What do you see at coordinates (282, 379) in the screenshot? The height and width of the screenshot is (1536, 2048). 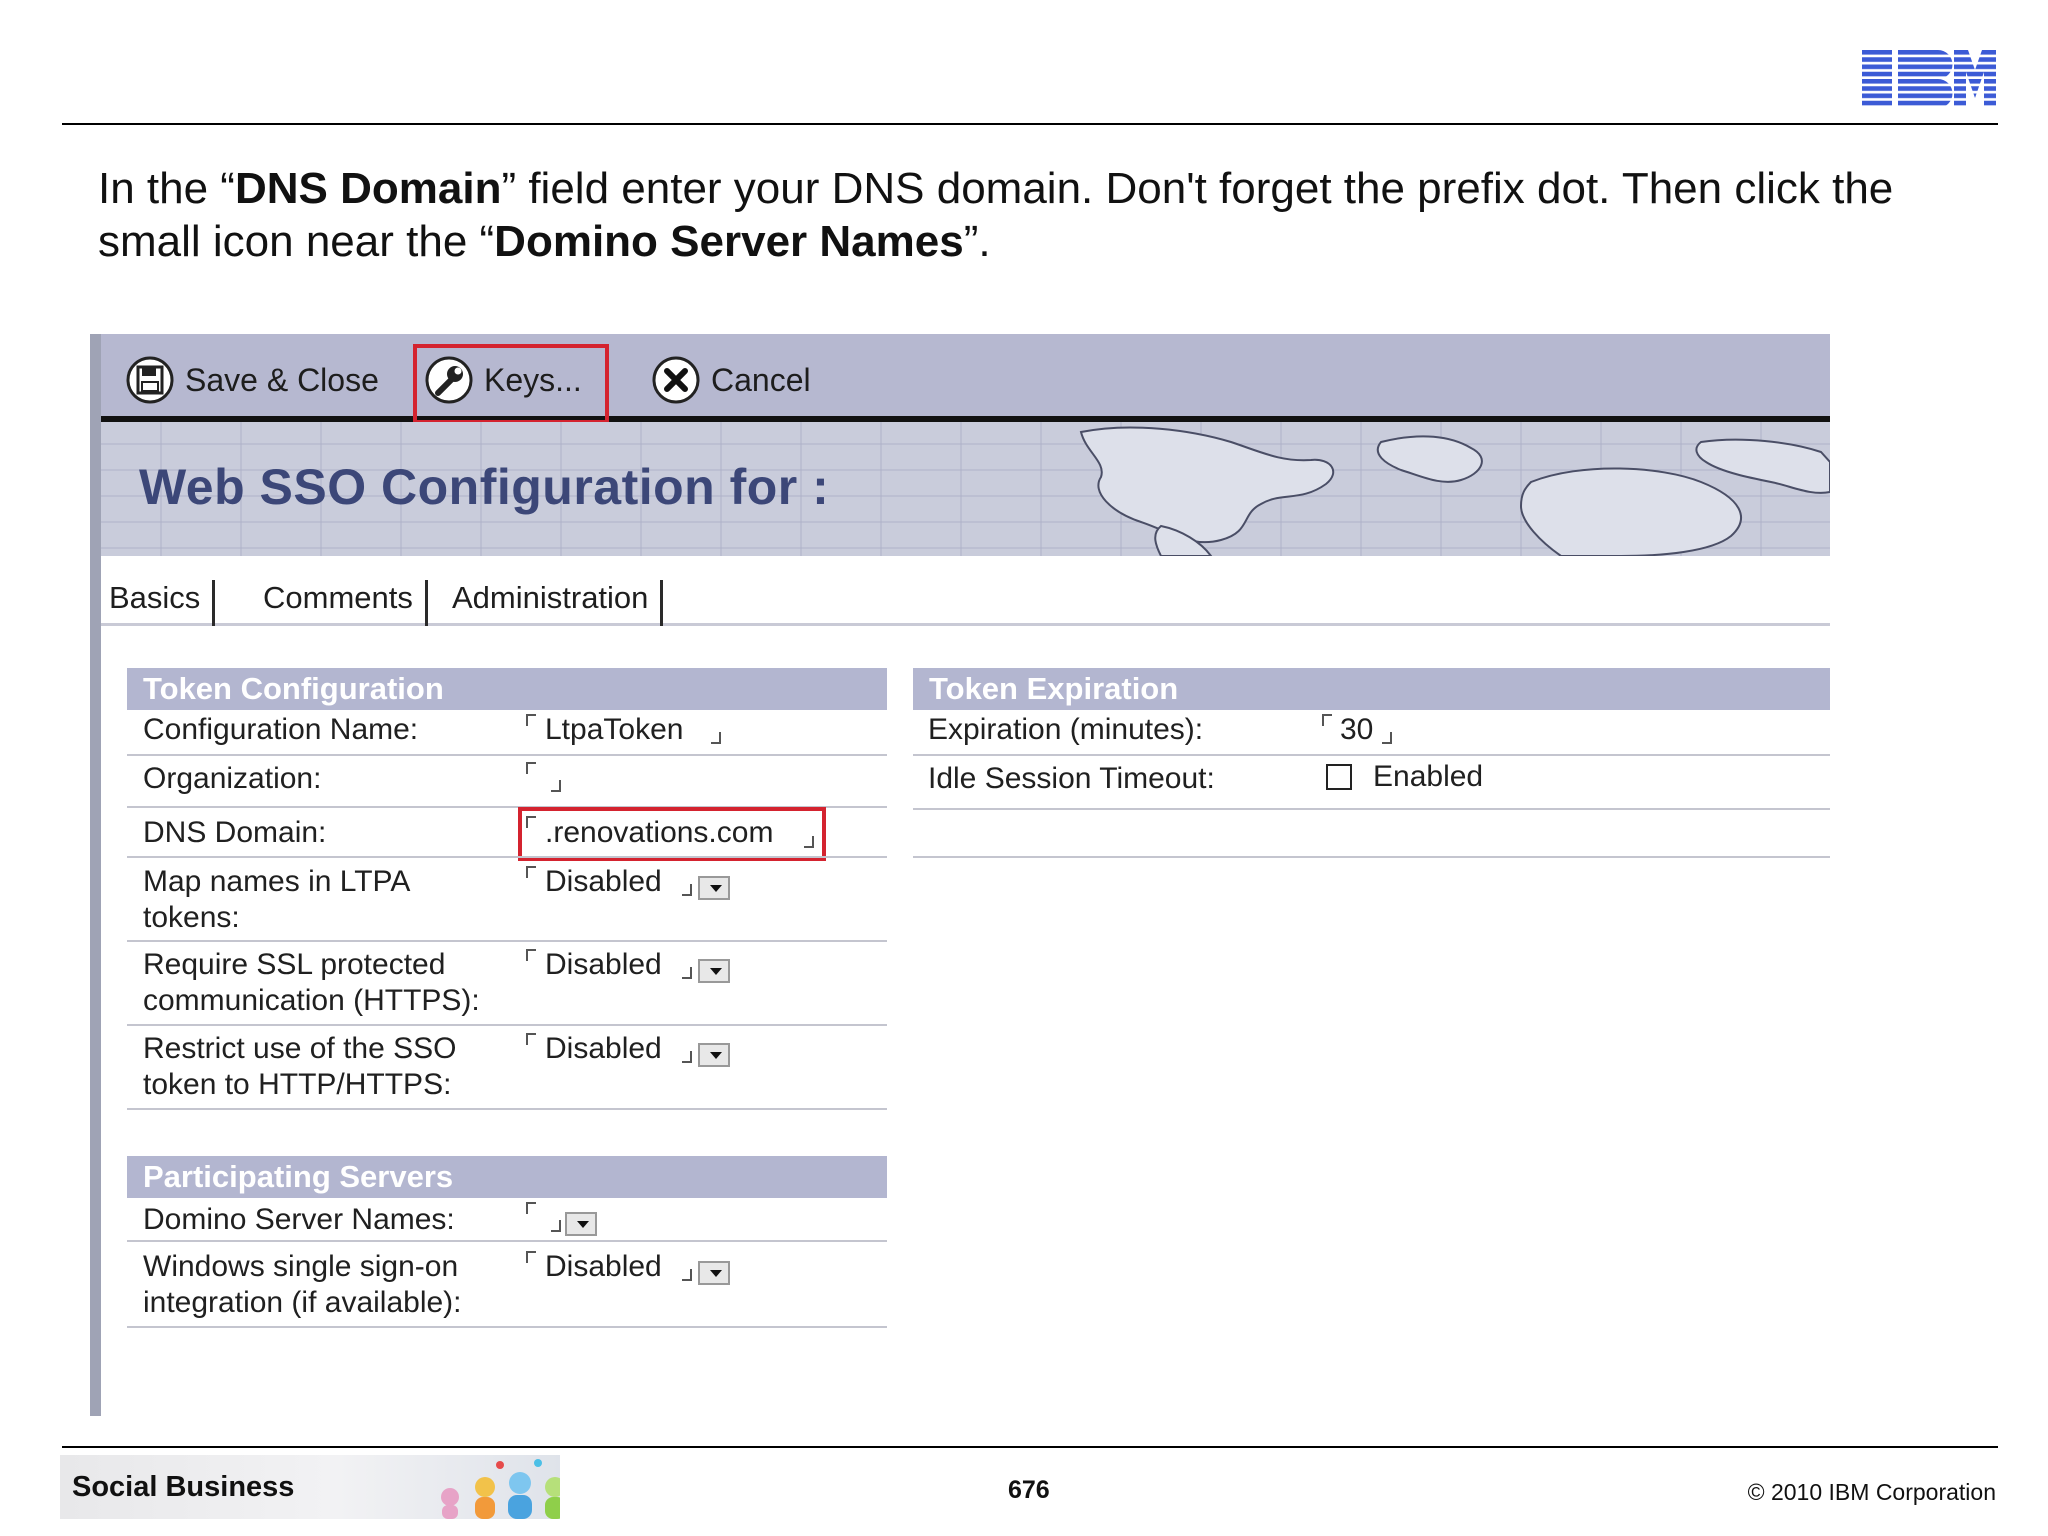 I see `save-close-label: Save & Close` at bounding box center [282, 379].